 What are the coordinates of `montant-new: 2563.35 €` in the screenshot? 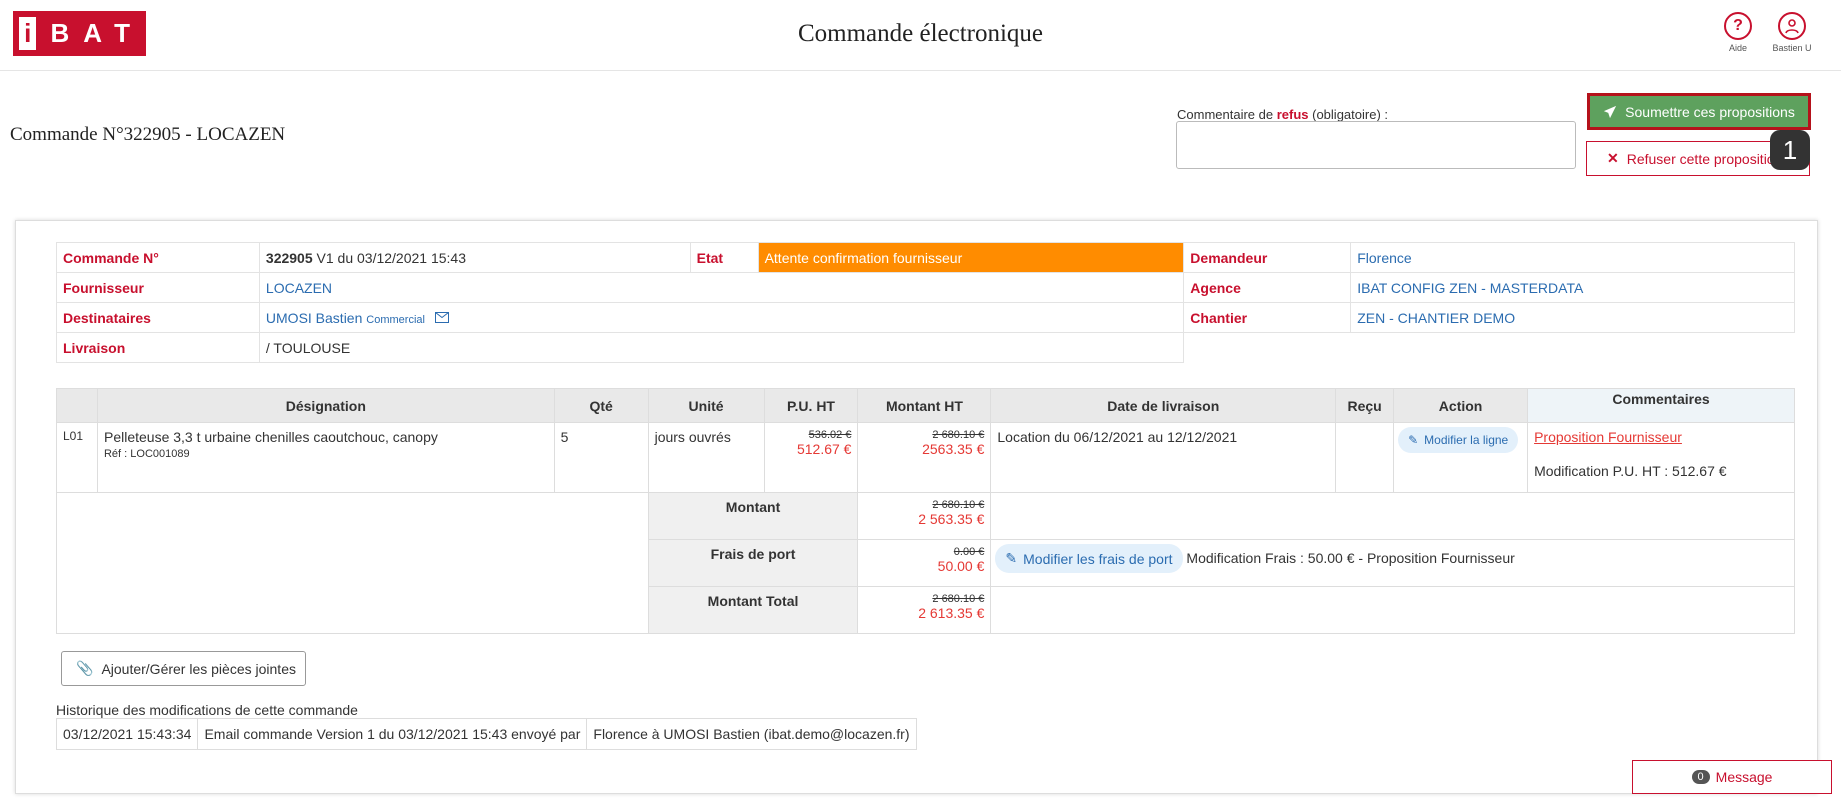 It's located at (953, 449).